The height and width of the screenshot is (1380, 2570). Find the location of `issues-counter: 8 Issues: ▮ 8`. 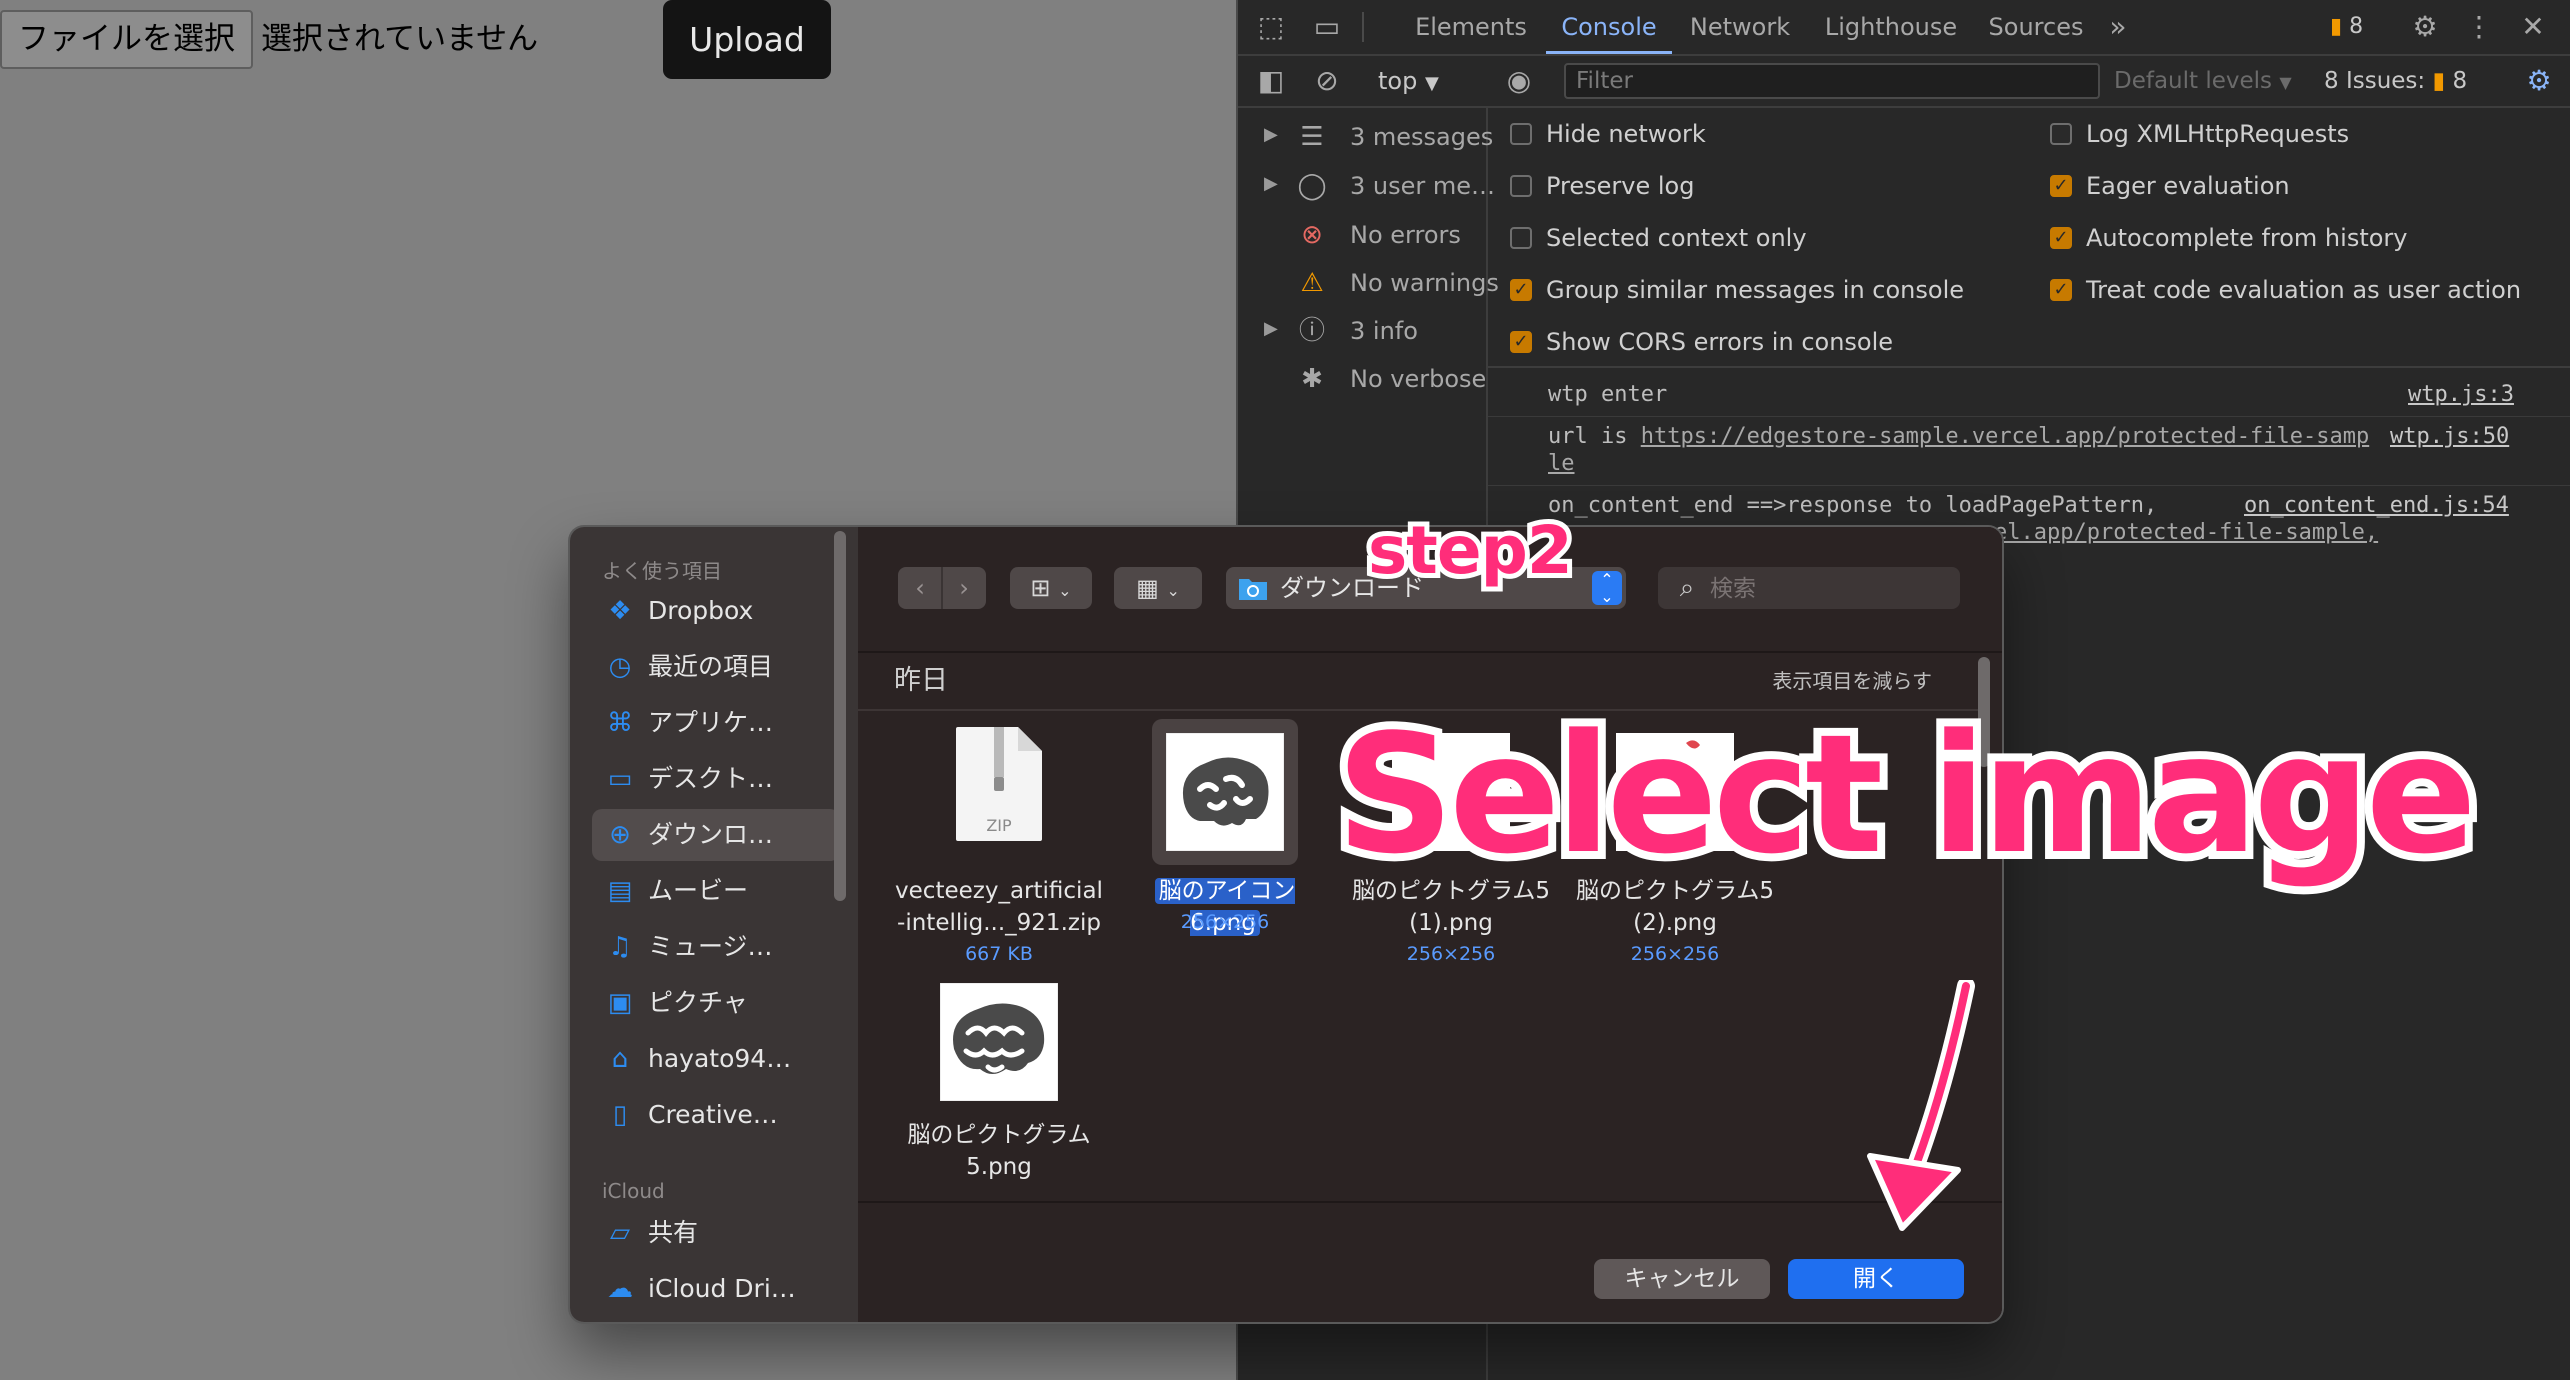

issues-counter: 8 Issues: ▮ 8 is located at coordinates (2395, 81).